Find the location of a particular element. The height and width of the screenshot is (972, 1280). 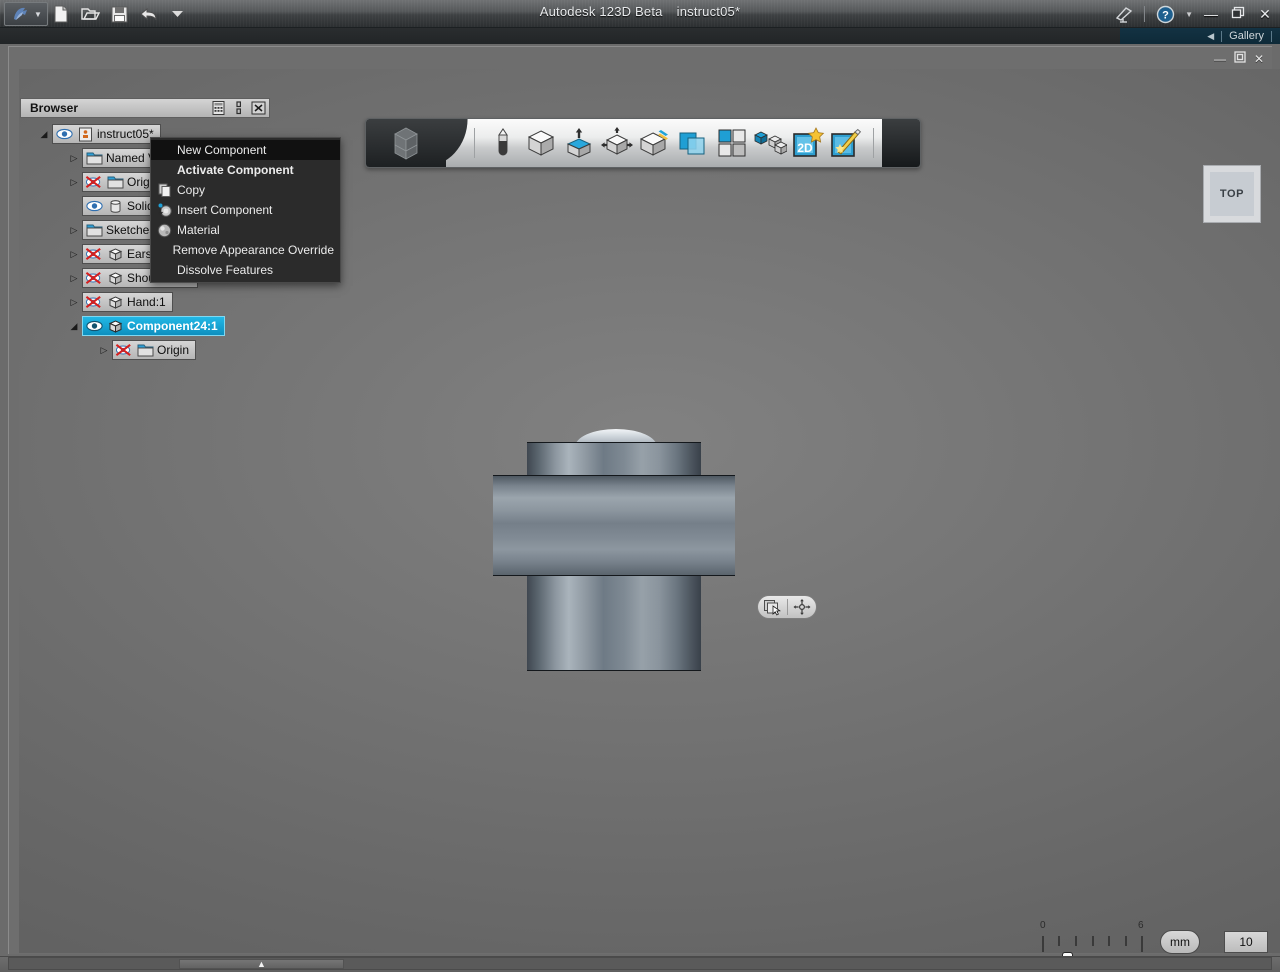

copy-face-icon is located at coordinates (772, 607).